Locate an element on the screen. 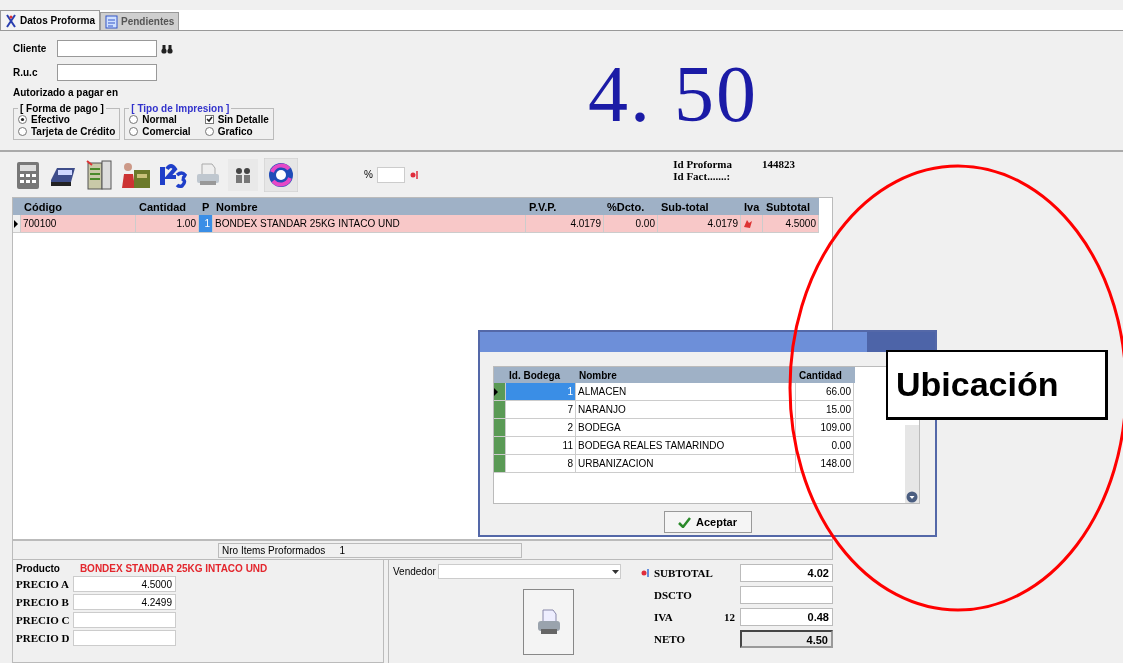 The width and height of the screenshot is (1123, 663). price-label: PRECIO B is located at coordinates (43, 602).